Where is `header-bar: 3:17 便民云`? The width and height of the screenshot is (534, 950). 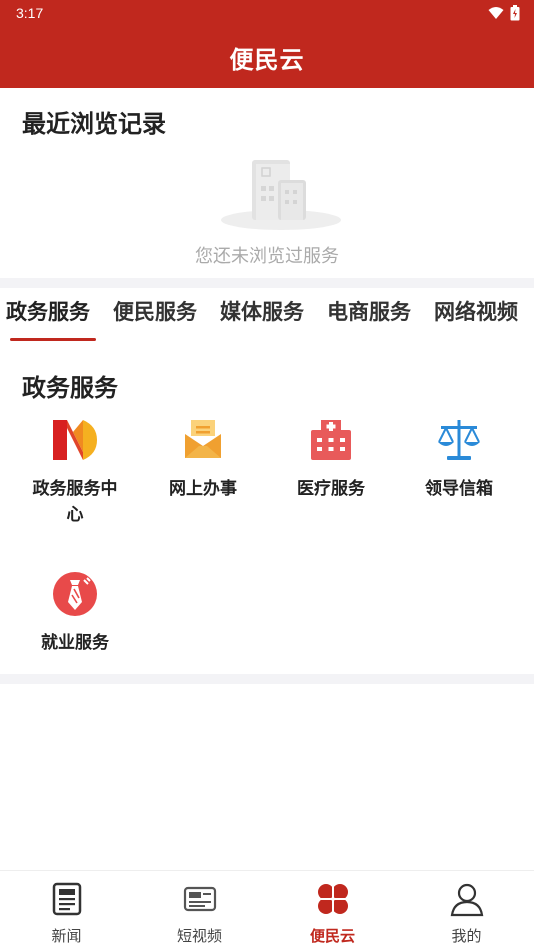 header-bar: 3:17 便民云 is located at coordinates (267, 44).